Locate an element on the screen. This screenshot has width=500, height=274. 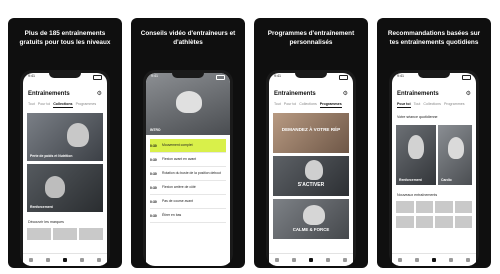
workout-card-strength: Renforcement is located at coordinates (65, 188).